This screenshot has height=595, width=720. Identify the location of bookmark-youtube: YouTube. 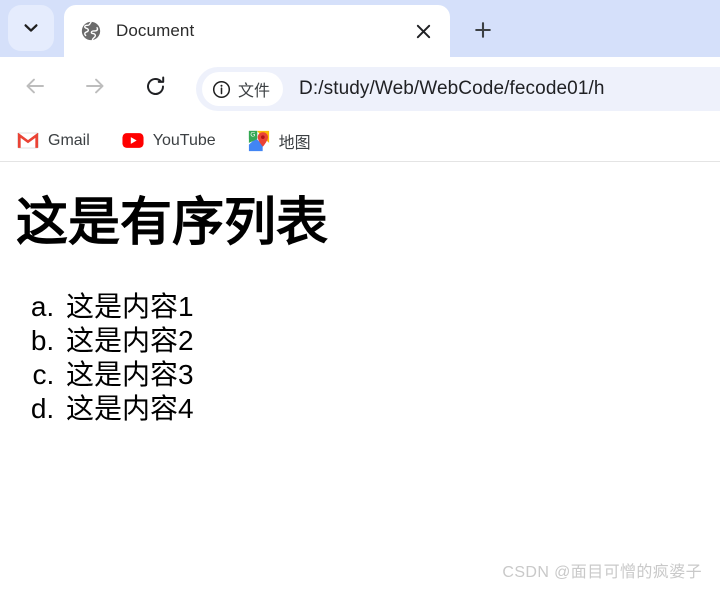
(169, 141).